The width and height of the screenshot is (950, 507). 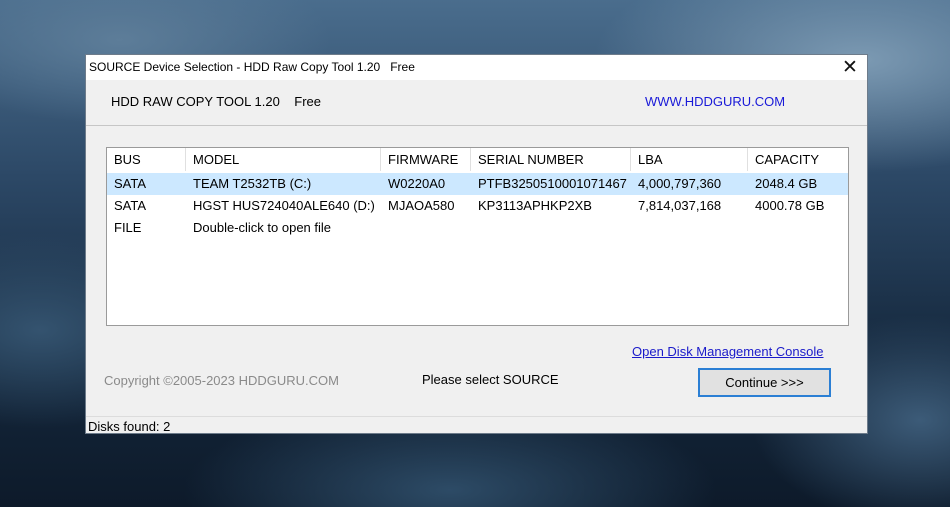 I want to click on statusbar-divider, so click(x=476, y=416).